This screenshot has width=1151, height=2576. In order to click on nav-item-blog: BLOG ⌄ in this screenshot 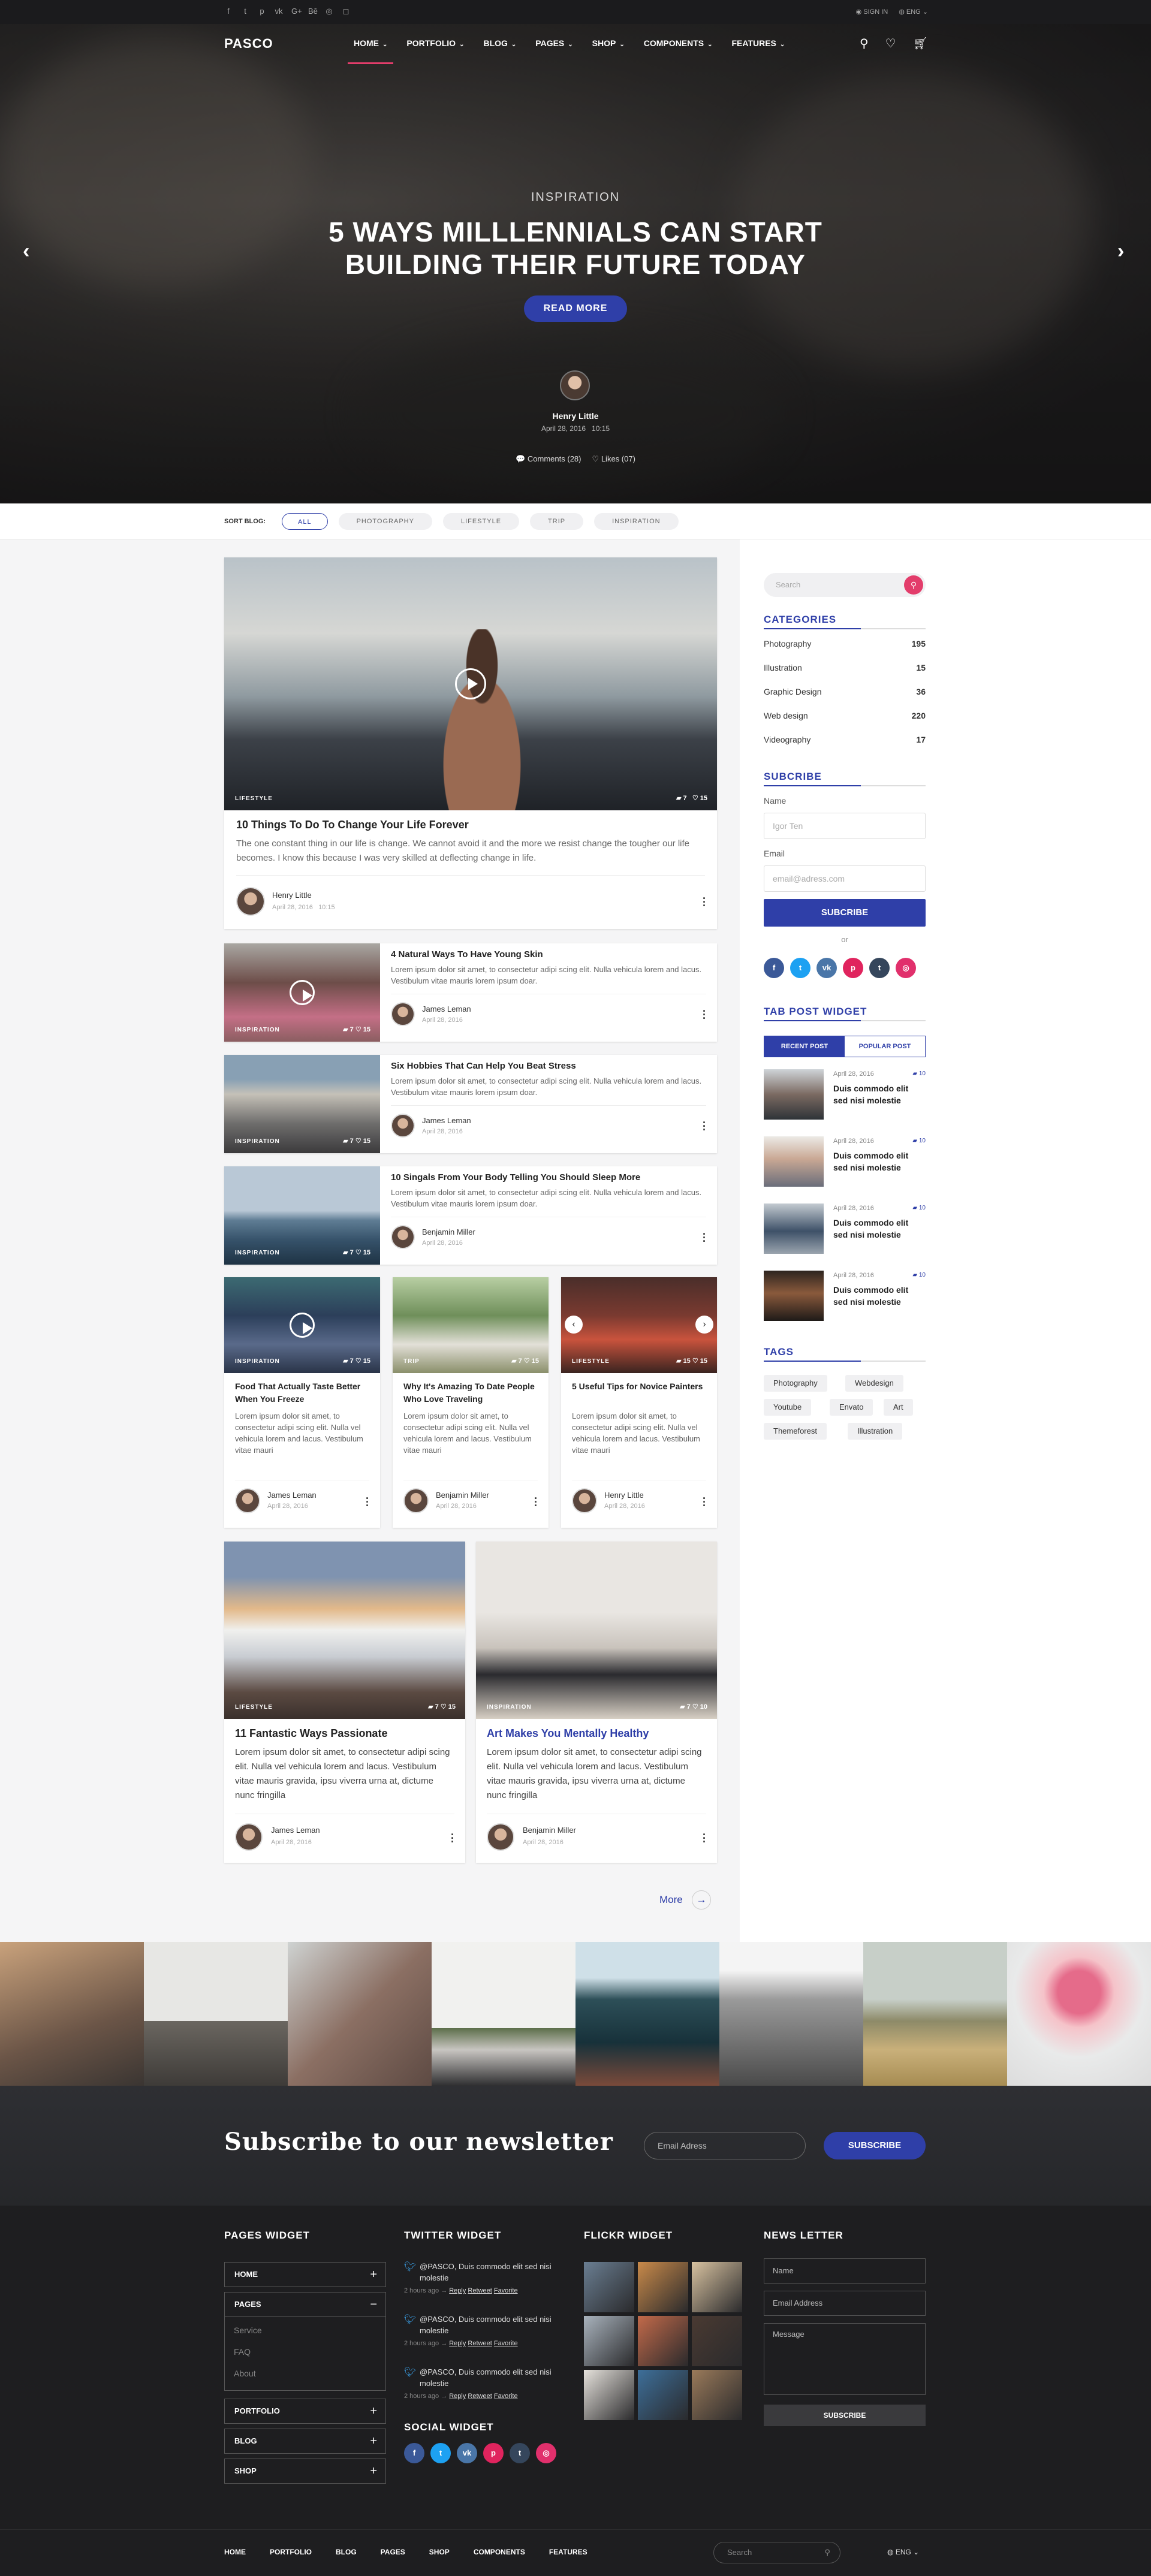, I will do `click(499, 43)`.